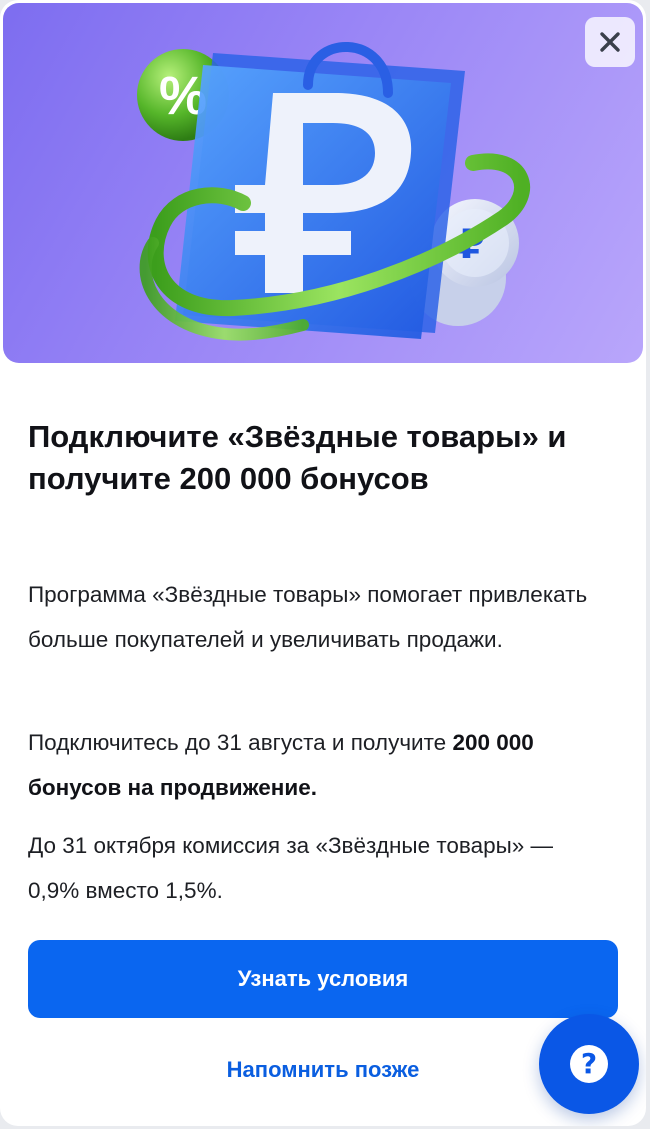 Image resolution: width=650 pixels, height=1129 pixels. Describe the element at coordinates (240, 742) in the screenshot. I see `bonus-paragraph-text: Подключитесь до 31 августа и получите` at that location.